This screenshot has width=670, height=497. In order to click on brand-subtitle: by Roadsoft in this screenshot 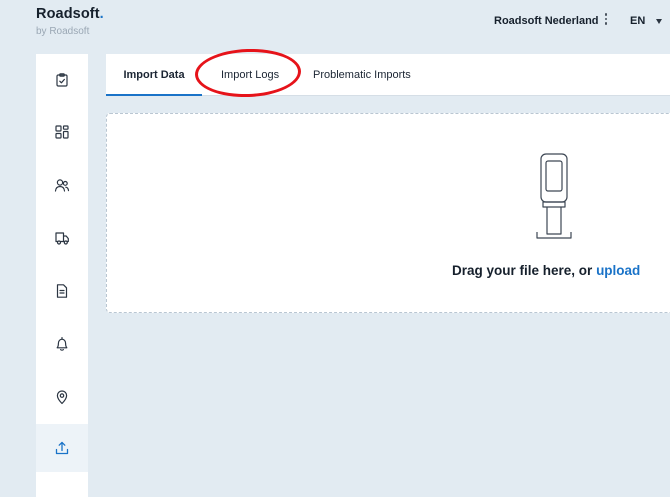, I will do `click(63, 31)`.